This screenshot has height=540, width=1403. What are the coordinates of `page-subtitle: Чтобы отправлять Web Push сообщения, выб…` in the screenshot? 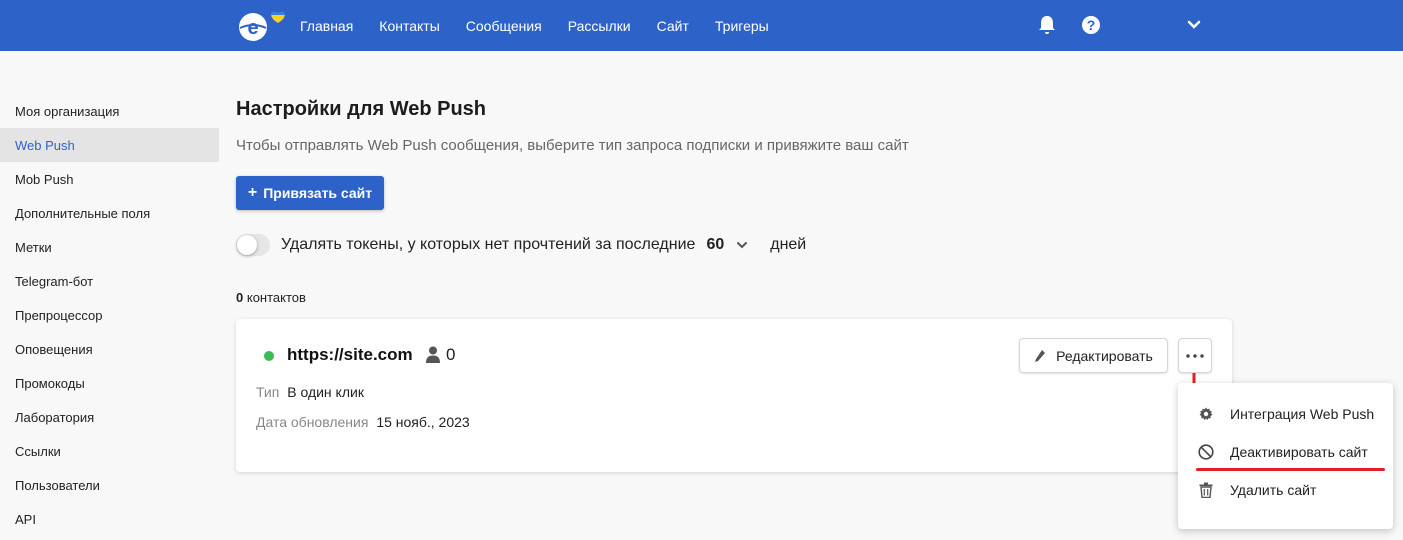 It's located at (572, 145).